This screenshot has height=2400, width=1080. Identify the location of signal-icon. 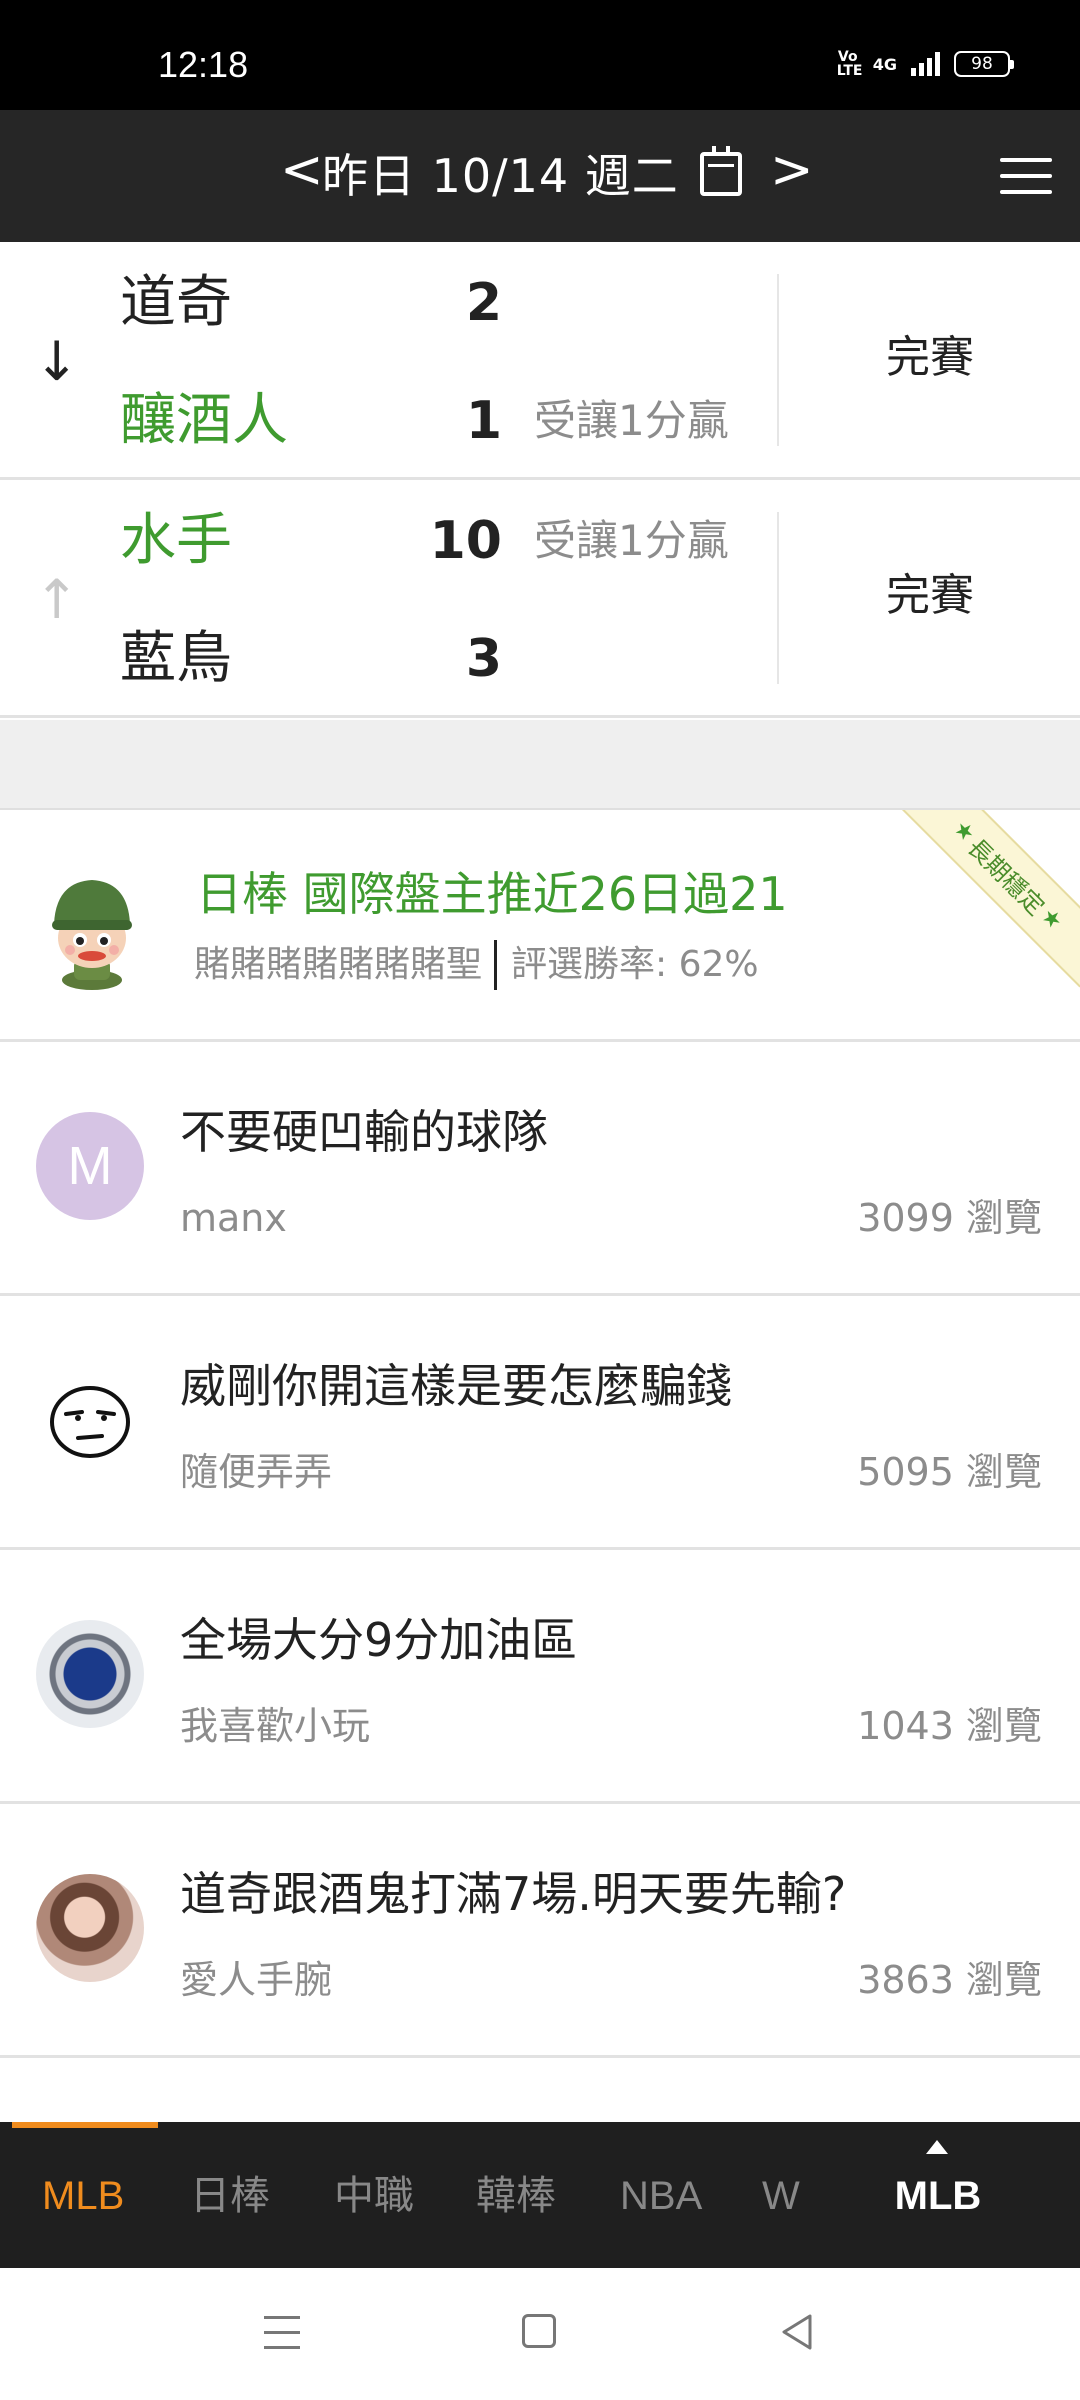
(925, 64).